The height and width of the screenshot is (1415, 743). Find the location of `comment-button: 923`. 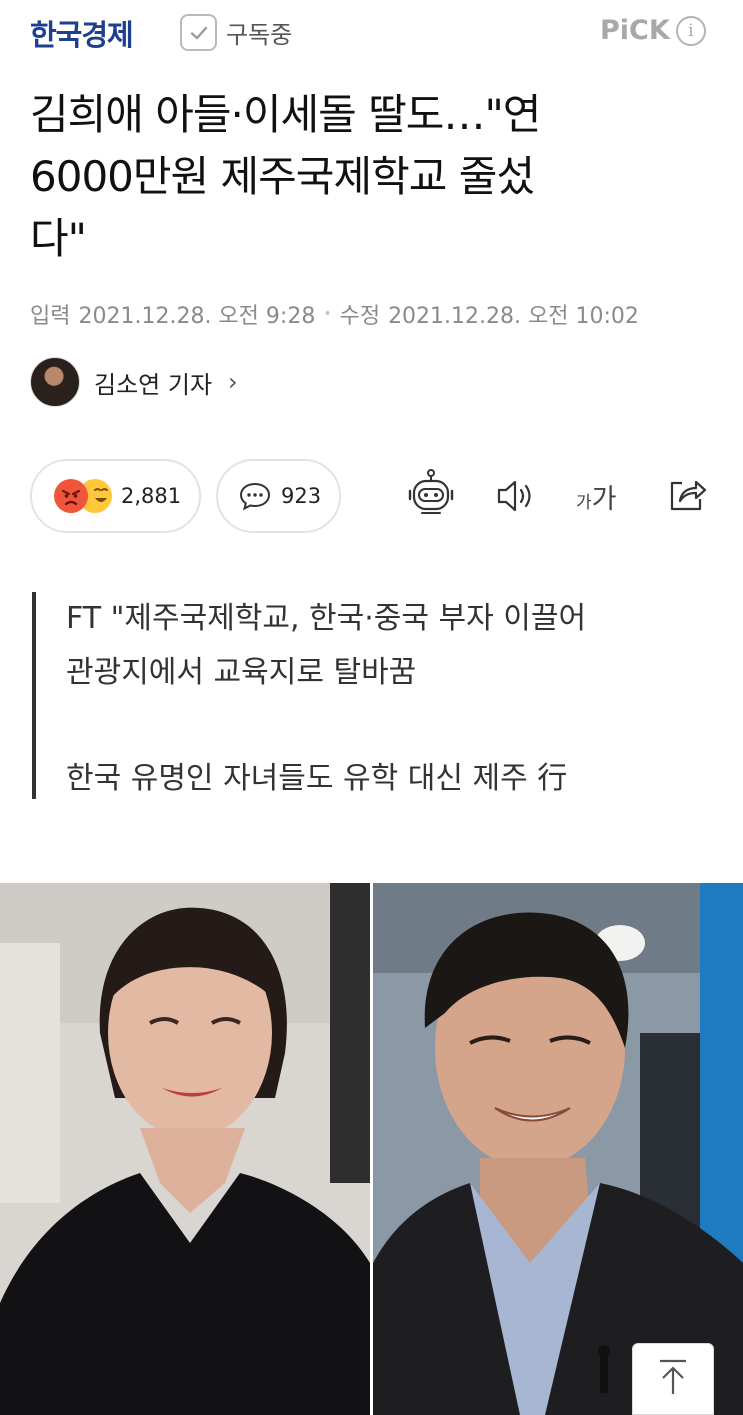

comment-button: 923 is located at coordinates (278, 496).